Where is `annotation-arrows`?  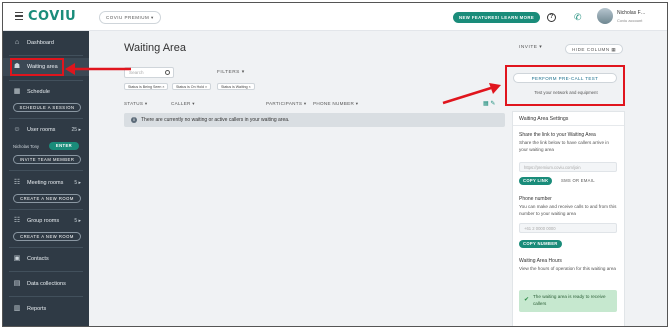 annotation-arrows is located at coordinates (283, 84).